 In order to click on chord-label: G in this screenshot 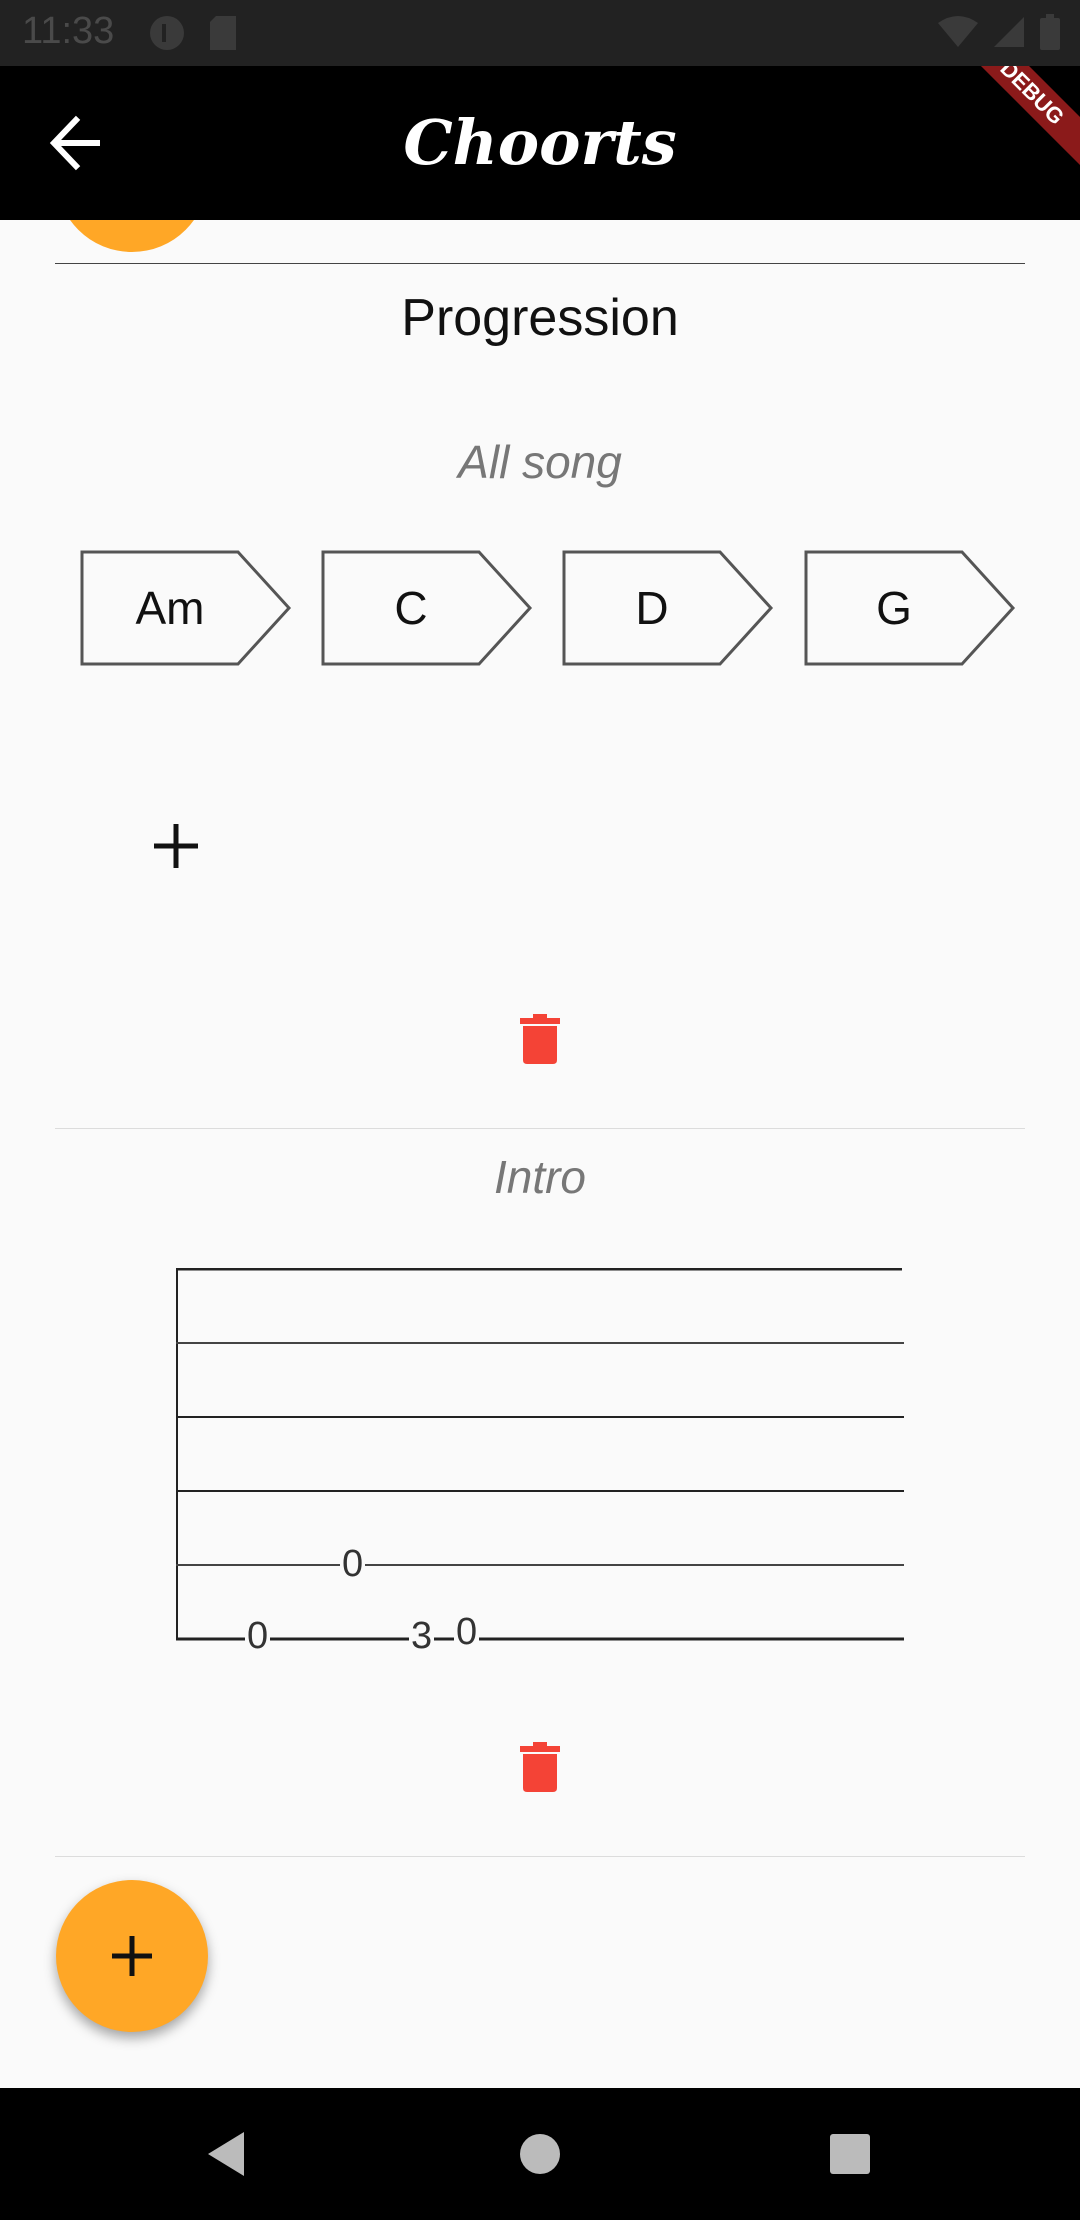, I will do `click(894, 608)`.